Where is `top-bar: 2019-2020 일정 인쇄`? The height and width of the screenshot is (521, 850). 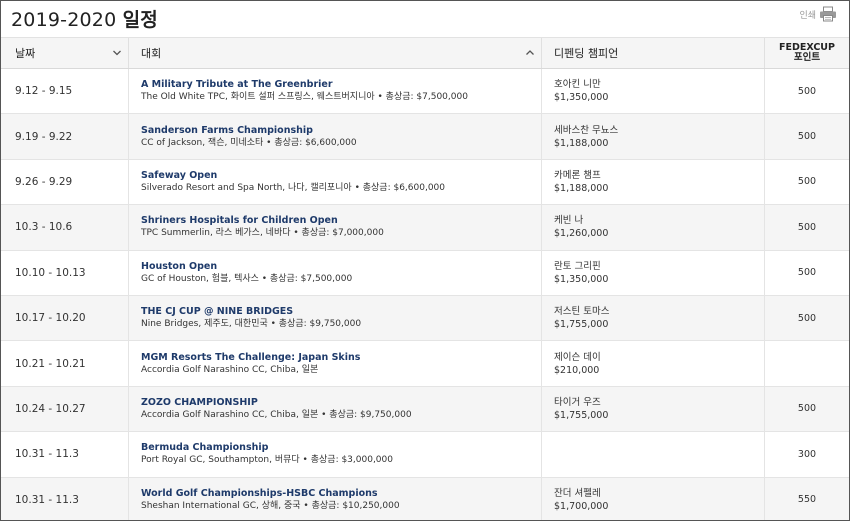 top-bar: 2019-2020 일정 인쇄 is located at coordinates (425, 19).